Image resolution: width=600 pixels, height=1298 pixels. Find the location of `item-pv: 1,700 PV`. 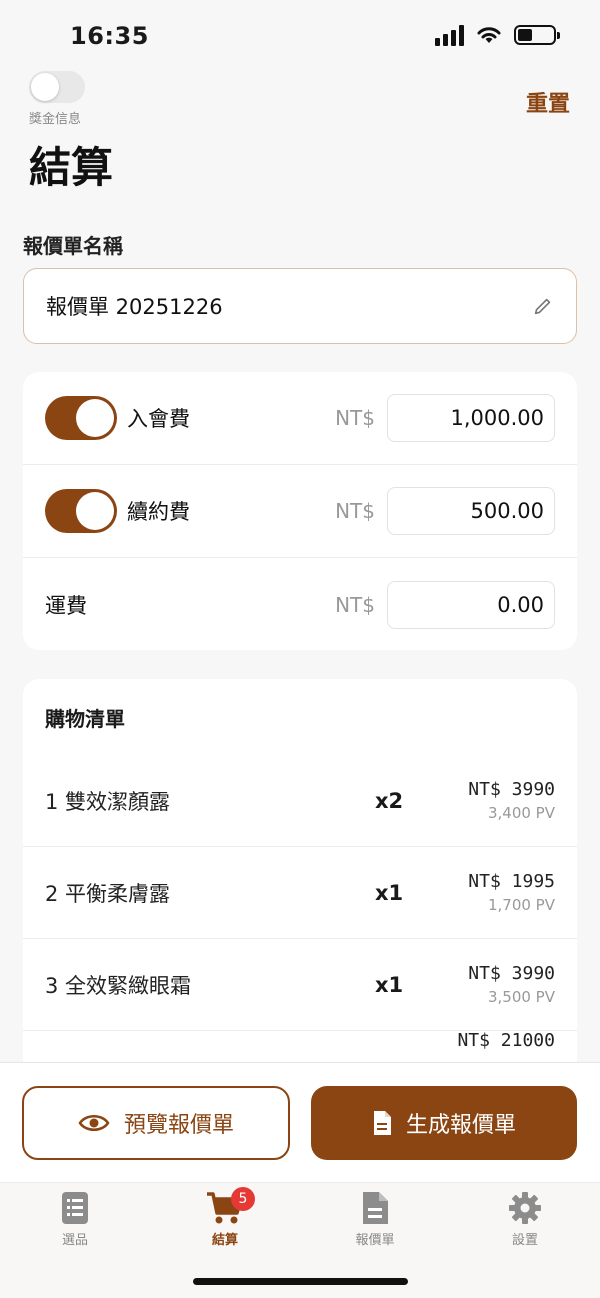

item-pv: 1,700 PV is located at coordinates (521, 905).